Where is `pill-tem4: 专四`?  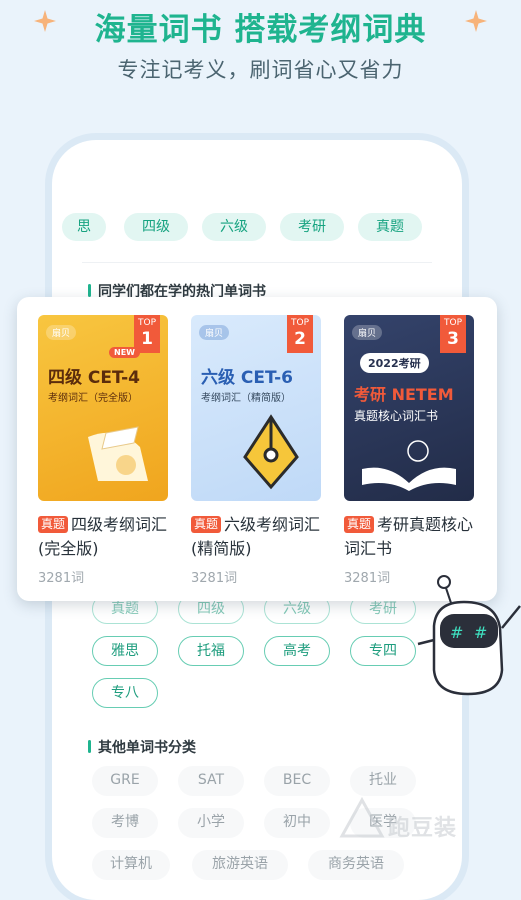 pill-tem4: 专四 is located at coordinates (383, 651).